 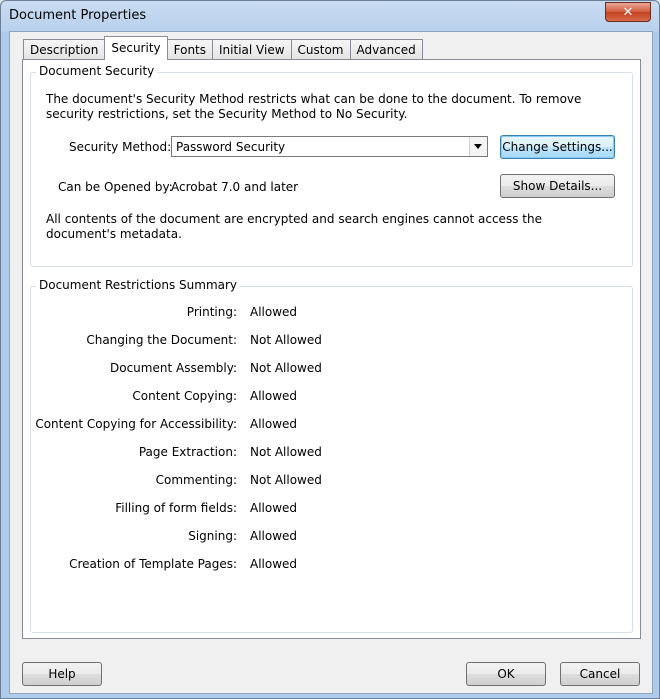 I want to click on close-icon: ✕, so click(x=628, y=12).